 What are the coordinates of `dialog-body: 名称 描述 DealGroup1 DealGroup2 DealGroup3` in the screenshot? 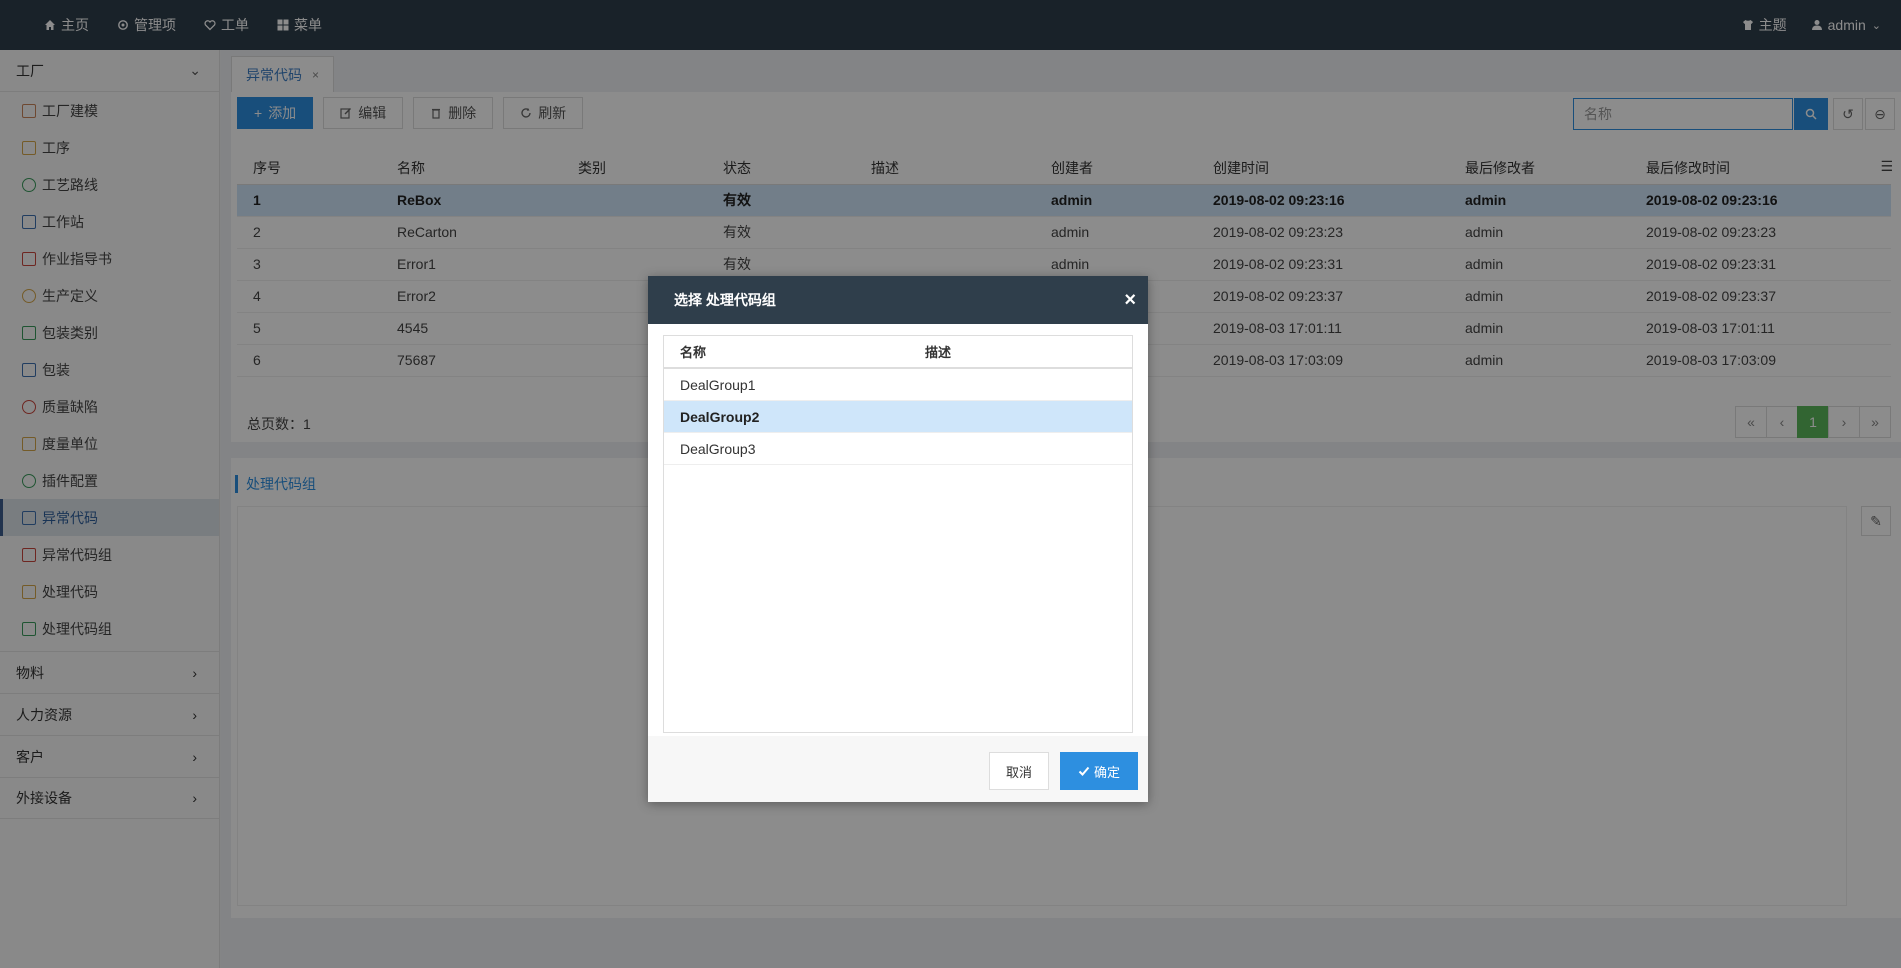 It's located at (898, 530).